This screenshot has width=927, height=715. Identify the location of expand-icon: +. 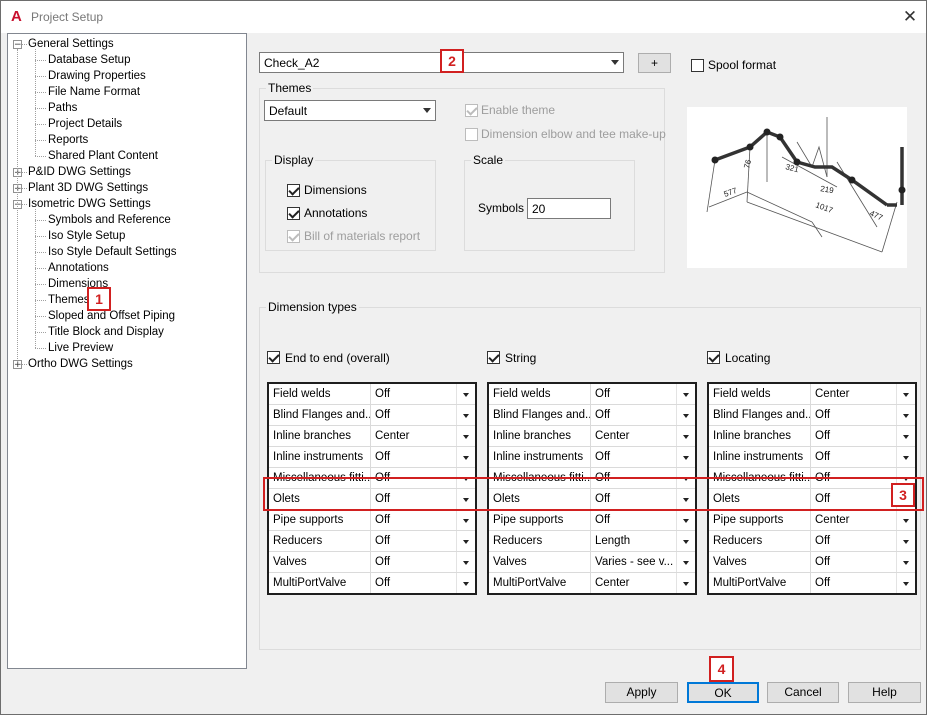
(17, 365).